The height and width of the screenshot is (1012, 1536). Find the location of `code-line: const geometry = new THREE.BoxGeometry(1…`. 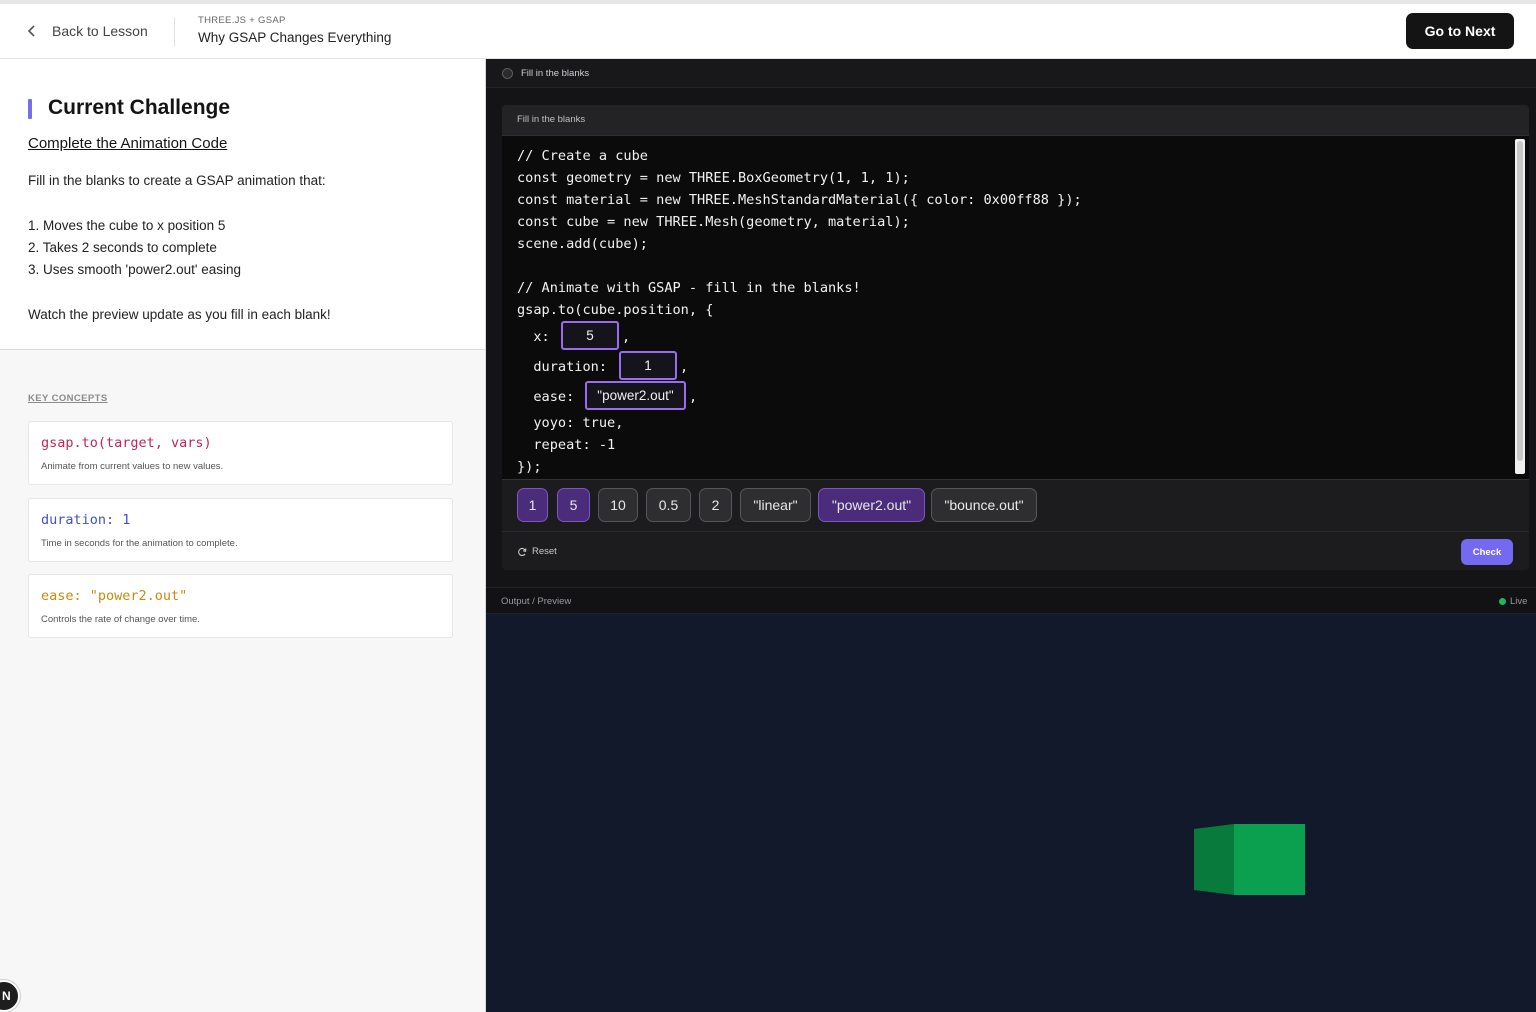

code-line: const geometry = new THREE.BoxGeometry(1… is located at coordinates (713, 178).